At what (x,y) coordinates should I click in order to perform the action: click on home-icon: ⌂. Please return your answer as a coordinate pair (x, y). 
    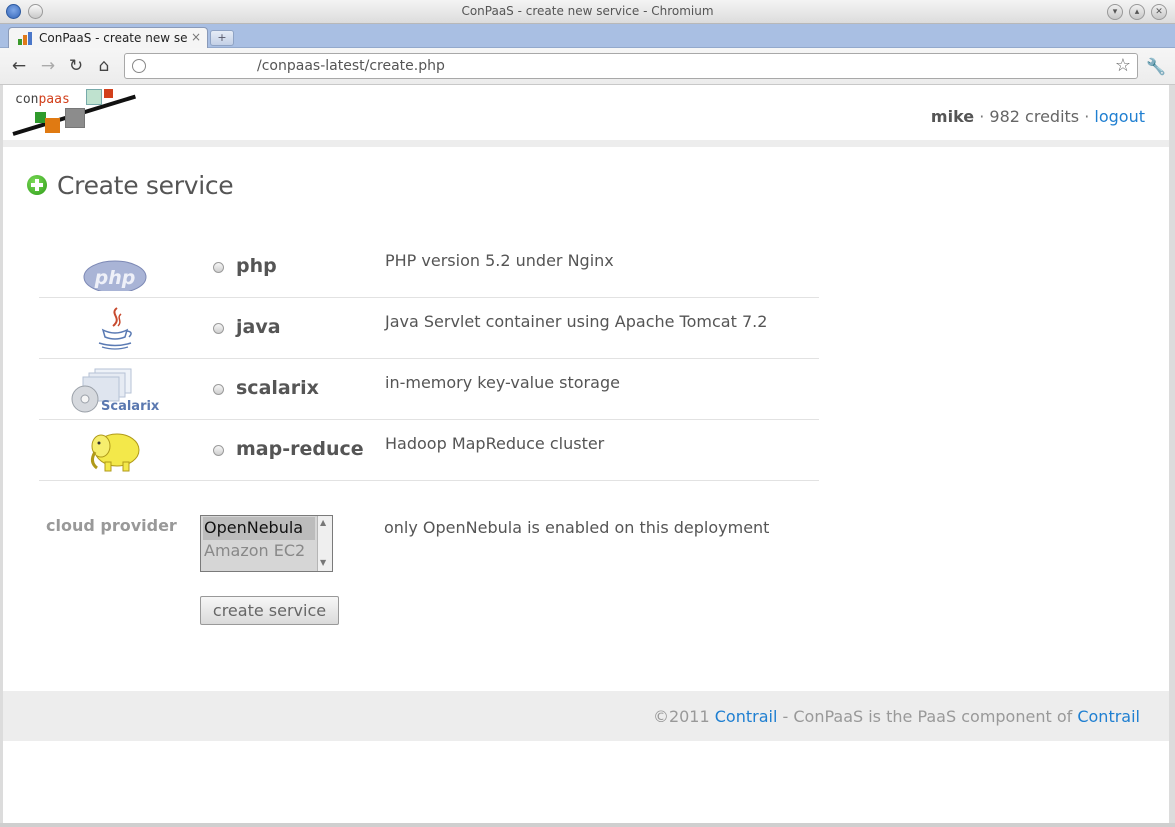
    Looking at the image, I should click on (104, 66).